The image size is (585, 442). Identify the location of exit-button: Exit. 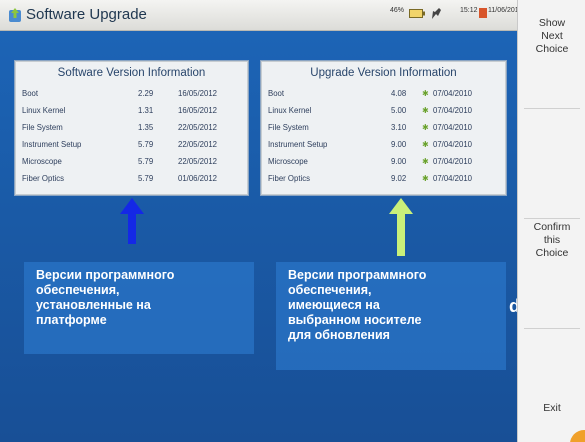
(551, 408).